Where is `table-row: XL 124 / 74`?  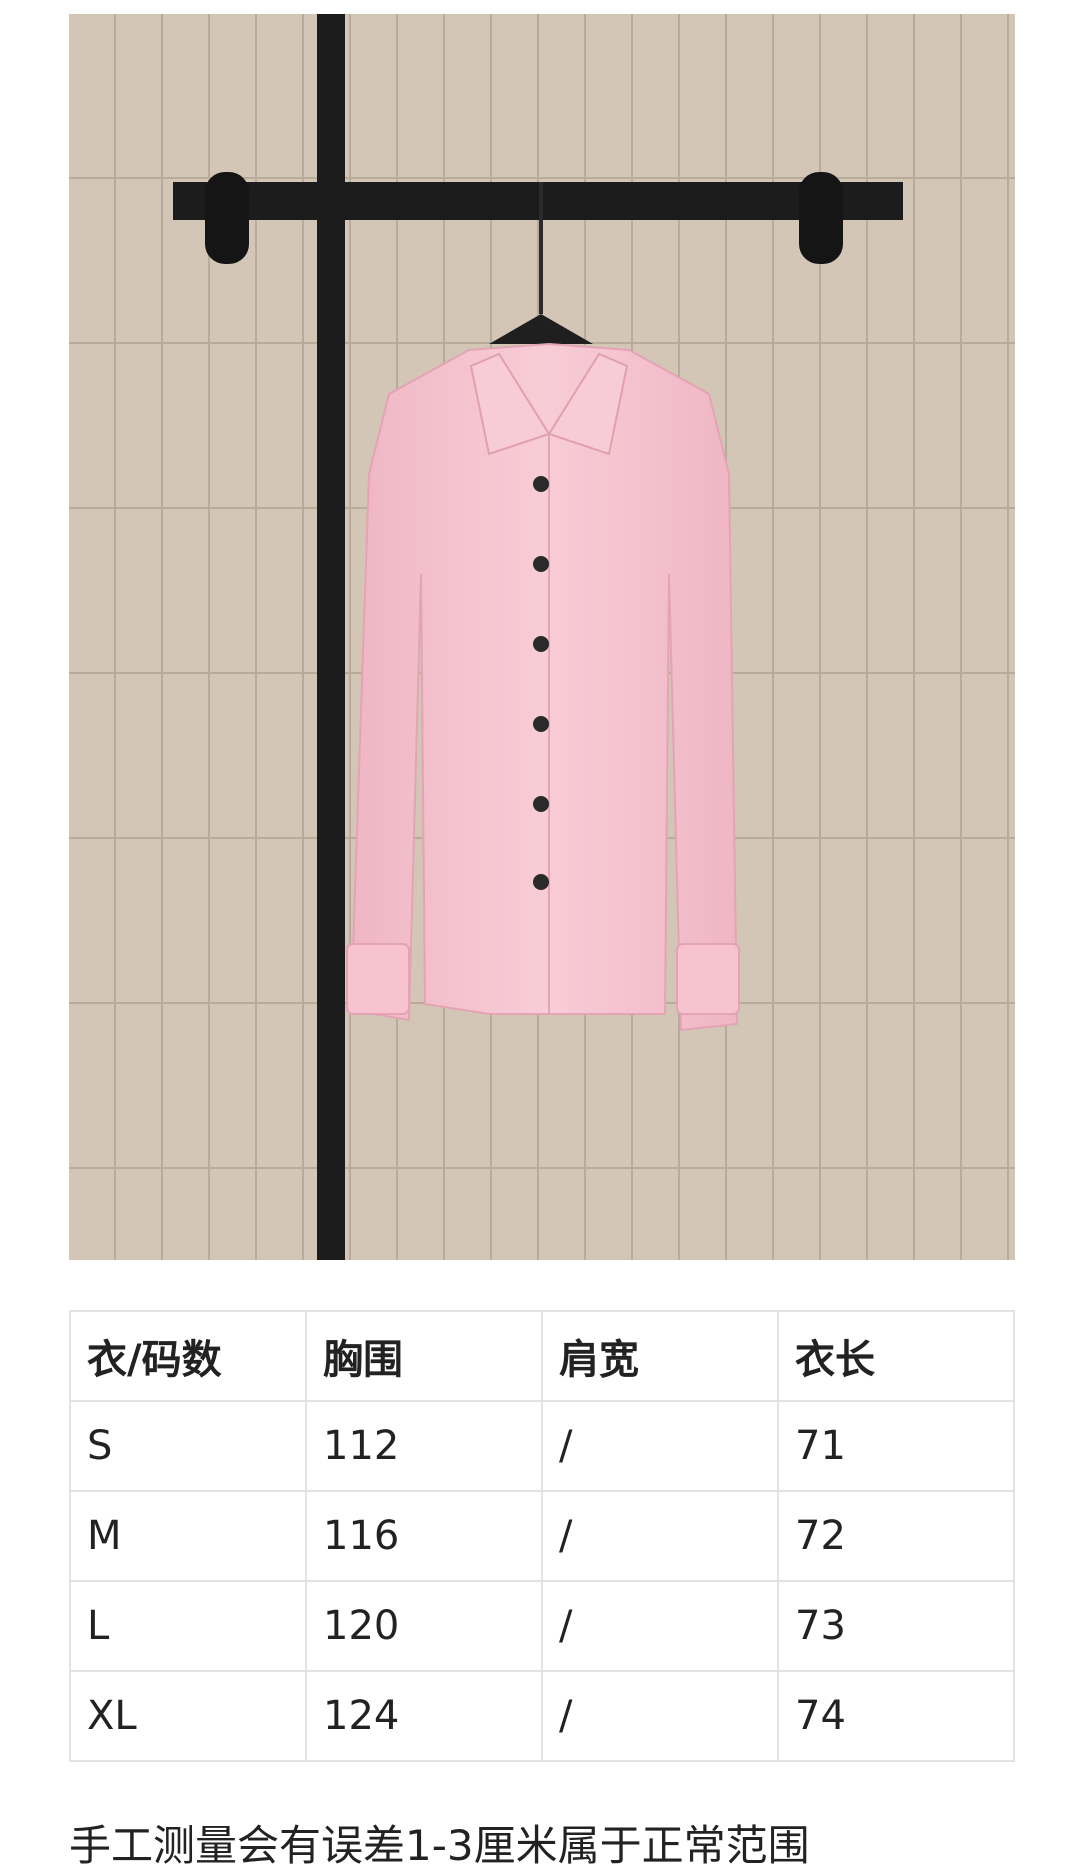
table-row: XL 124 / 74 is located at coordinates (542, 1716).